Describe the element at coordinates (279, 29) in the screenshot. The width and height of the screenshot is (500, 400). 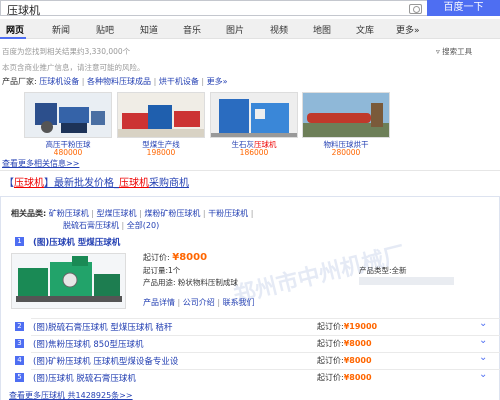
I see `tab-video: 视频` at that location.